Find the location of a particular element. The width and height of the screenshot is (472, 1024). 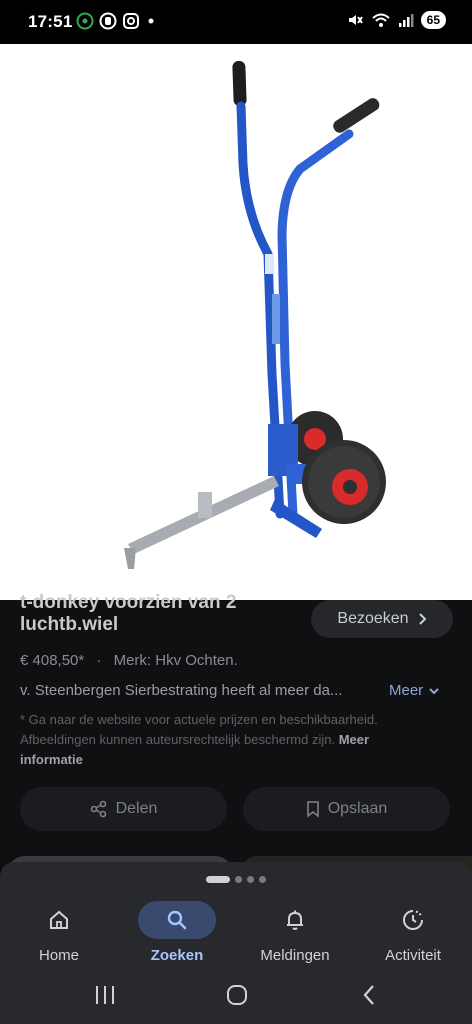

save-button: Opslaan is located at coordinates (346, 809).